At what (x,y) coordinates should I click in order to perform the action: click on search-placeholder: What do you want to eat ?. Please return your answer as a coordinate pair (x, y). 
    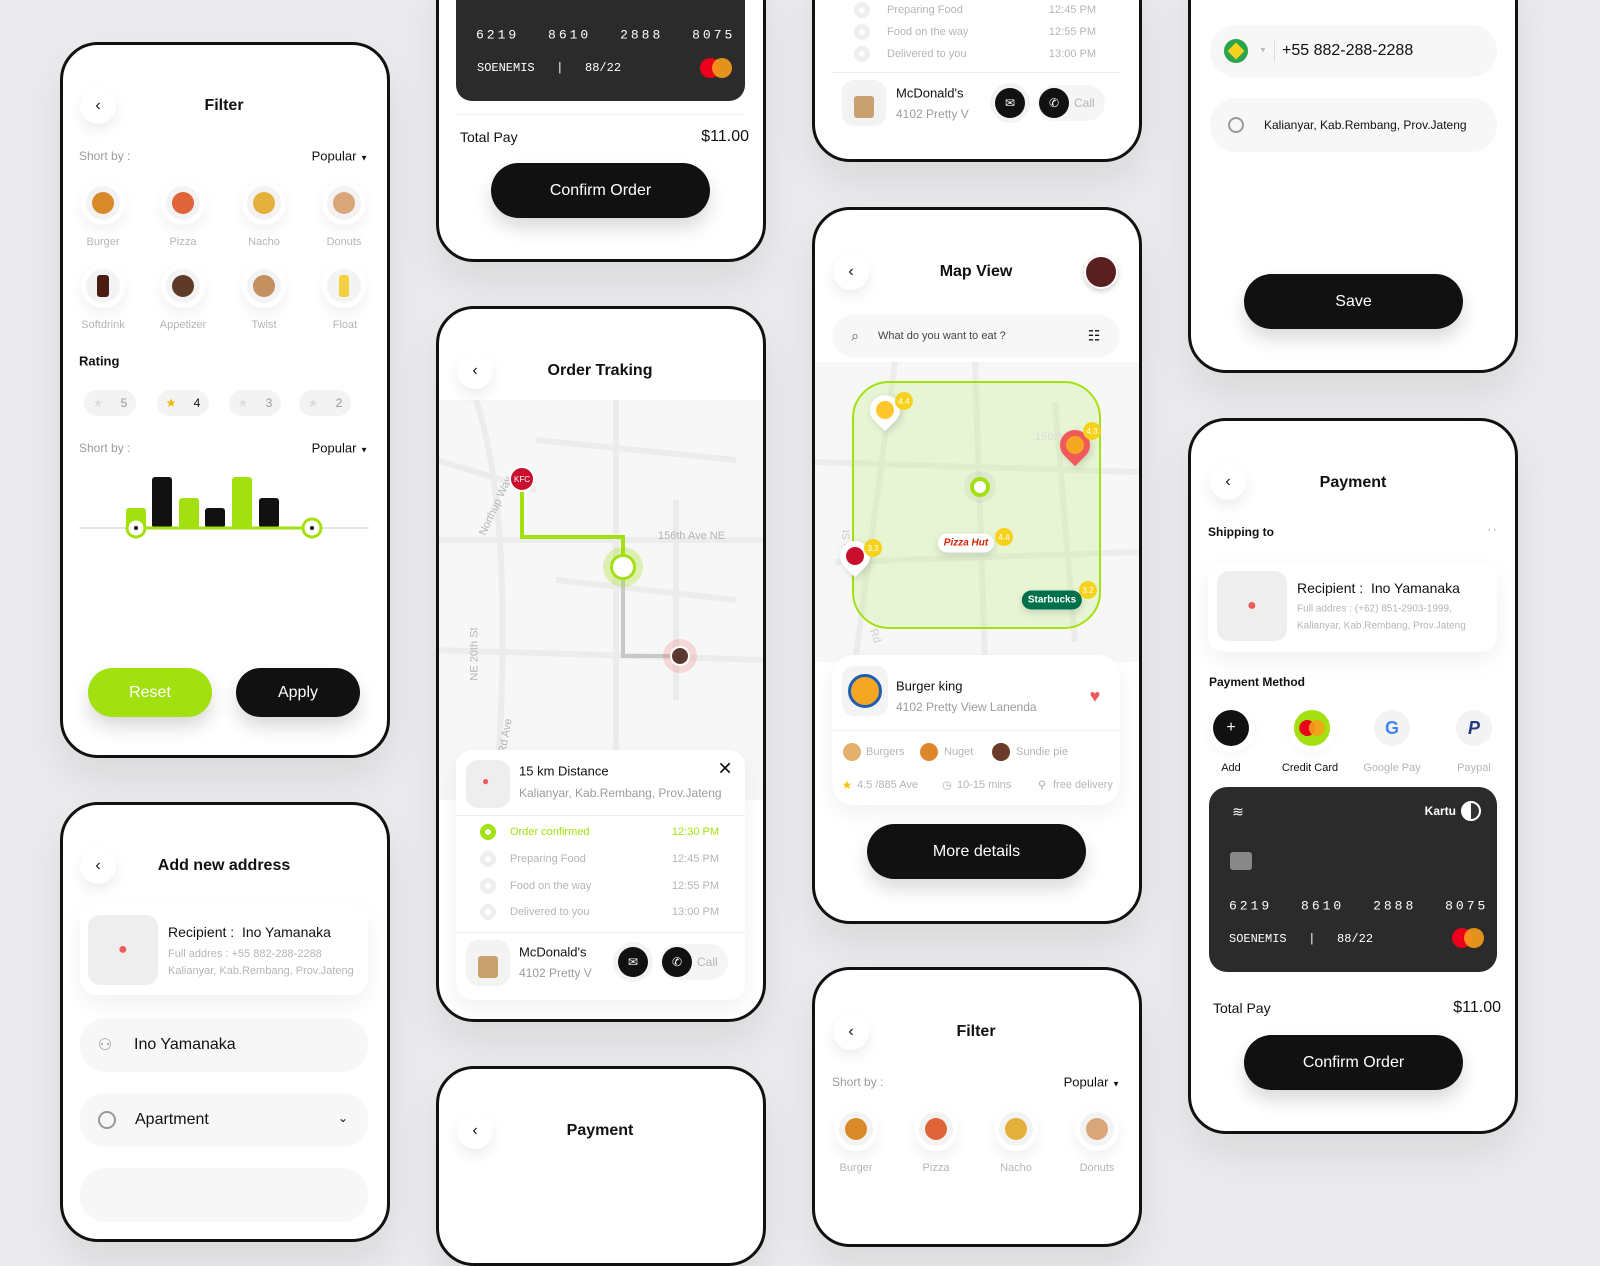
    Looking at the image, I should click on (942, 336).